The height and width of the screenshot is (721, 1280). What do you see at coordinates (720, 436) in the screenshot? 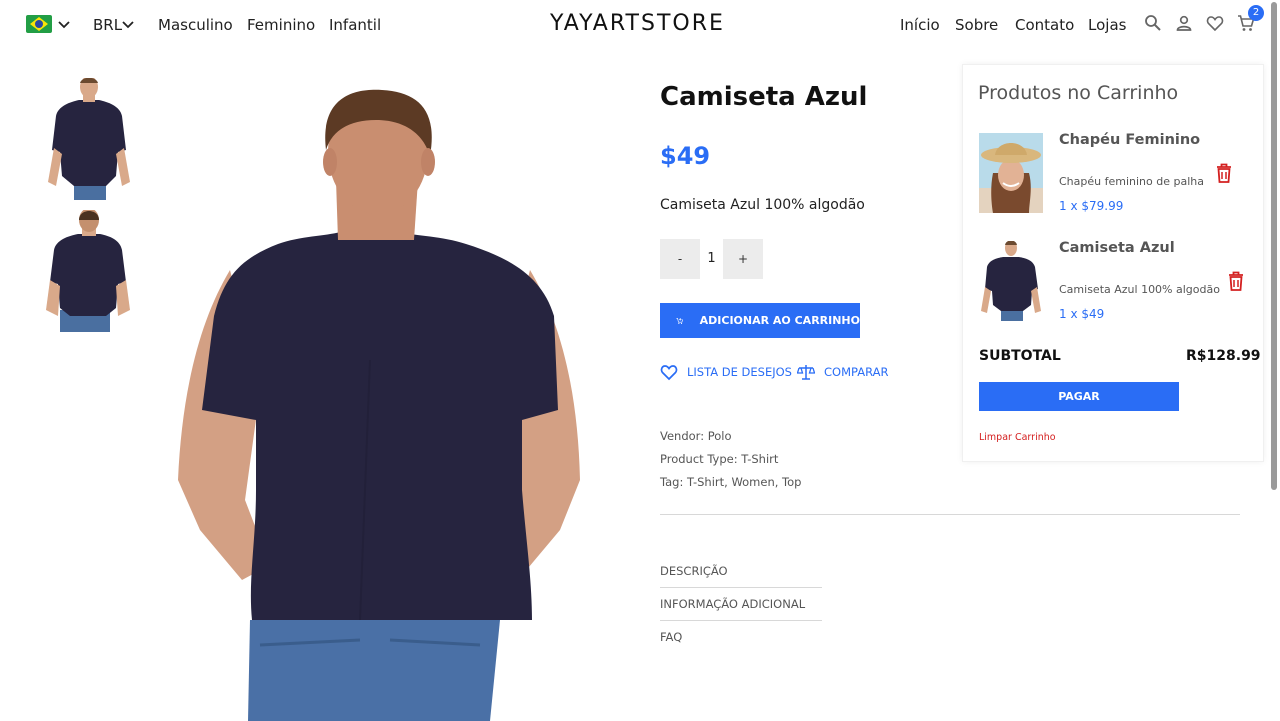
I see `meta-value: Polo` at bounding box center [720, 436].